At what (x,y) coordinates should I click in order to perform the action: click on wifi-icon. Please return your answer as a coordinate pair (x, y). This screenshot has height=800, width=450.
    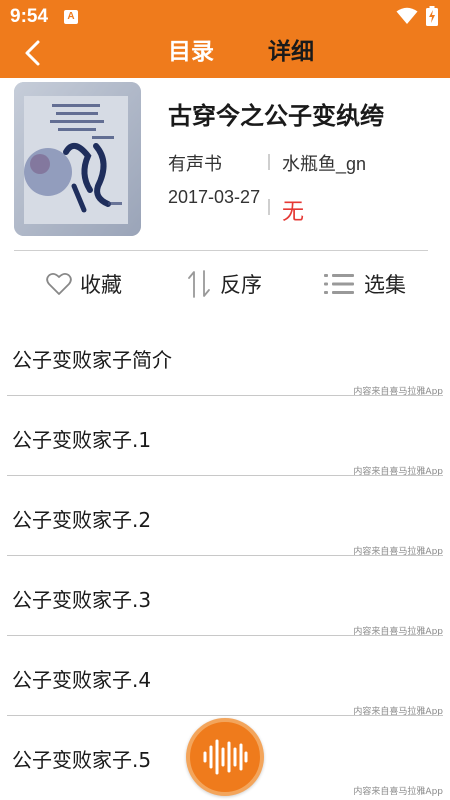
    Looking at the image, I should click on (407, 15).